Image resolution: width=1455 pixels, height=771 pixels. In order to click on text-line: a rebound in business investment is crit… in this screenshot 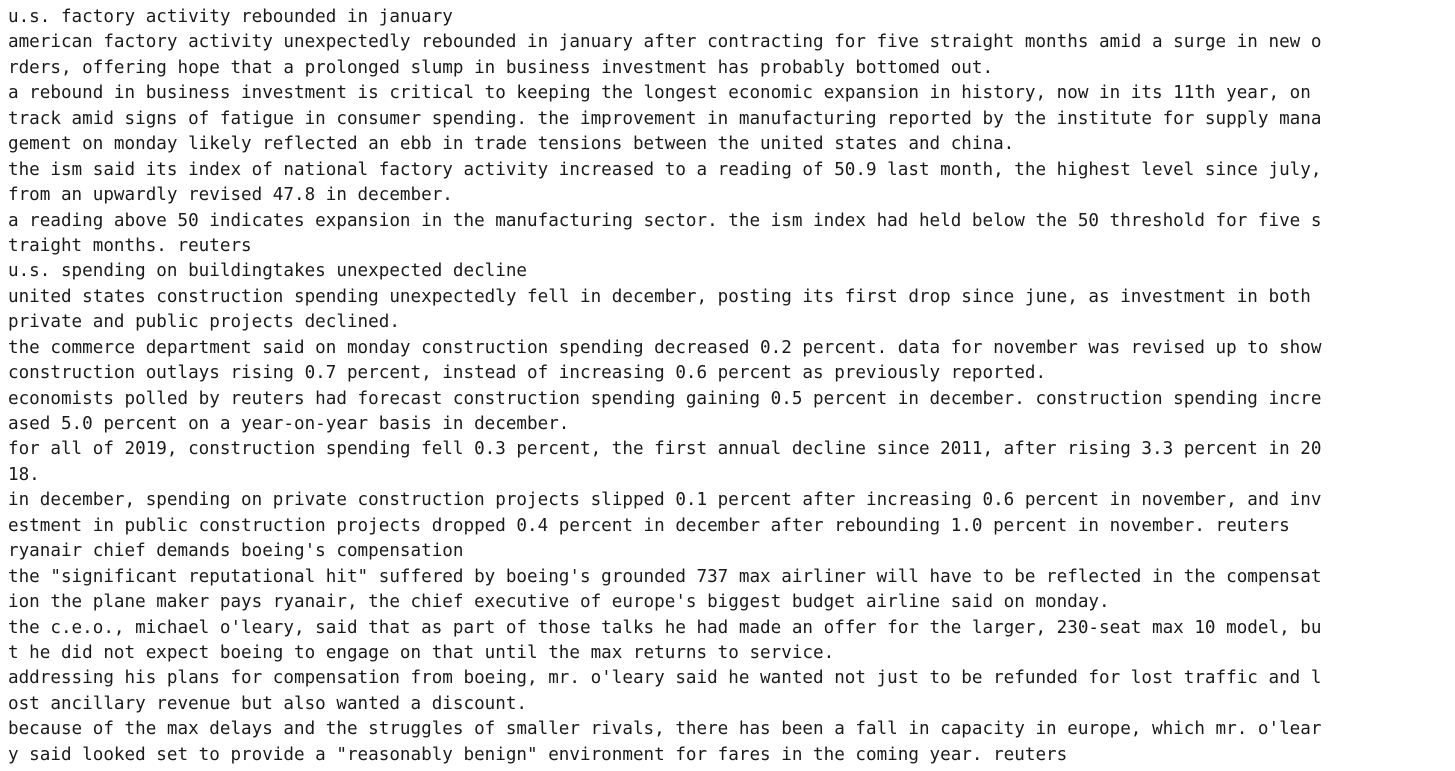, I will do `click(659, 93)`.